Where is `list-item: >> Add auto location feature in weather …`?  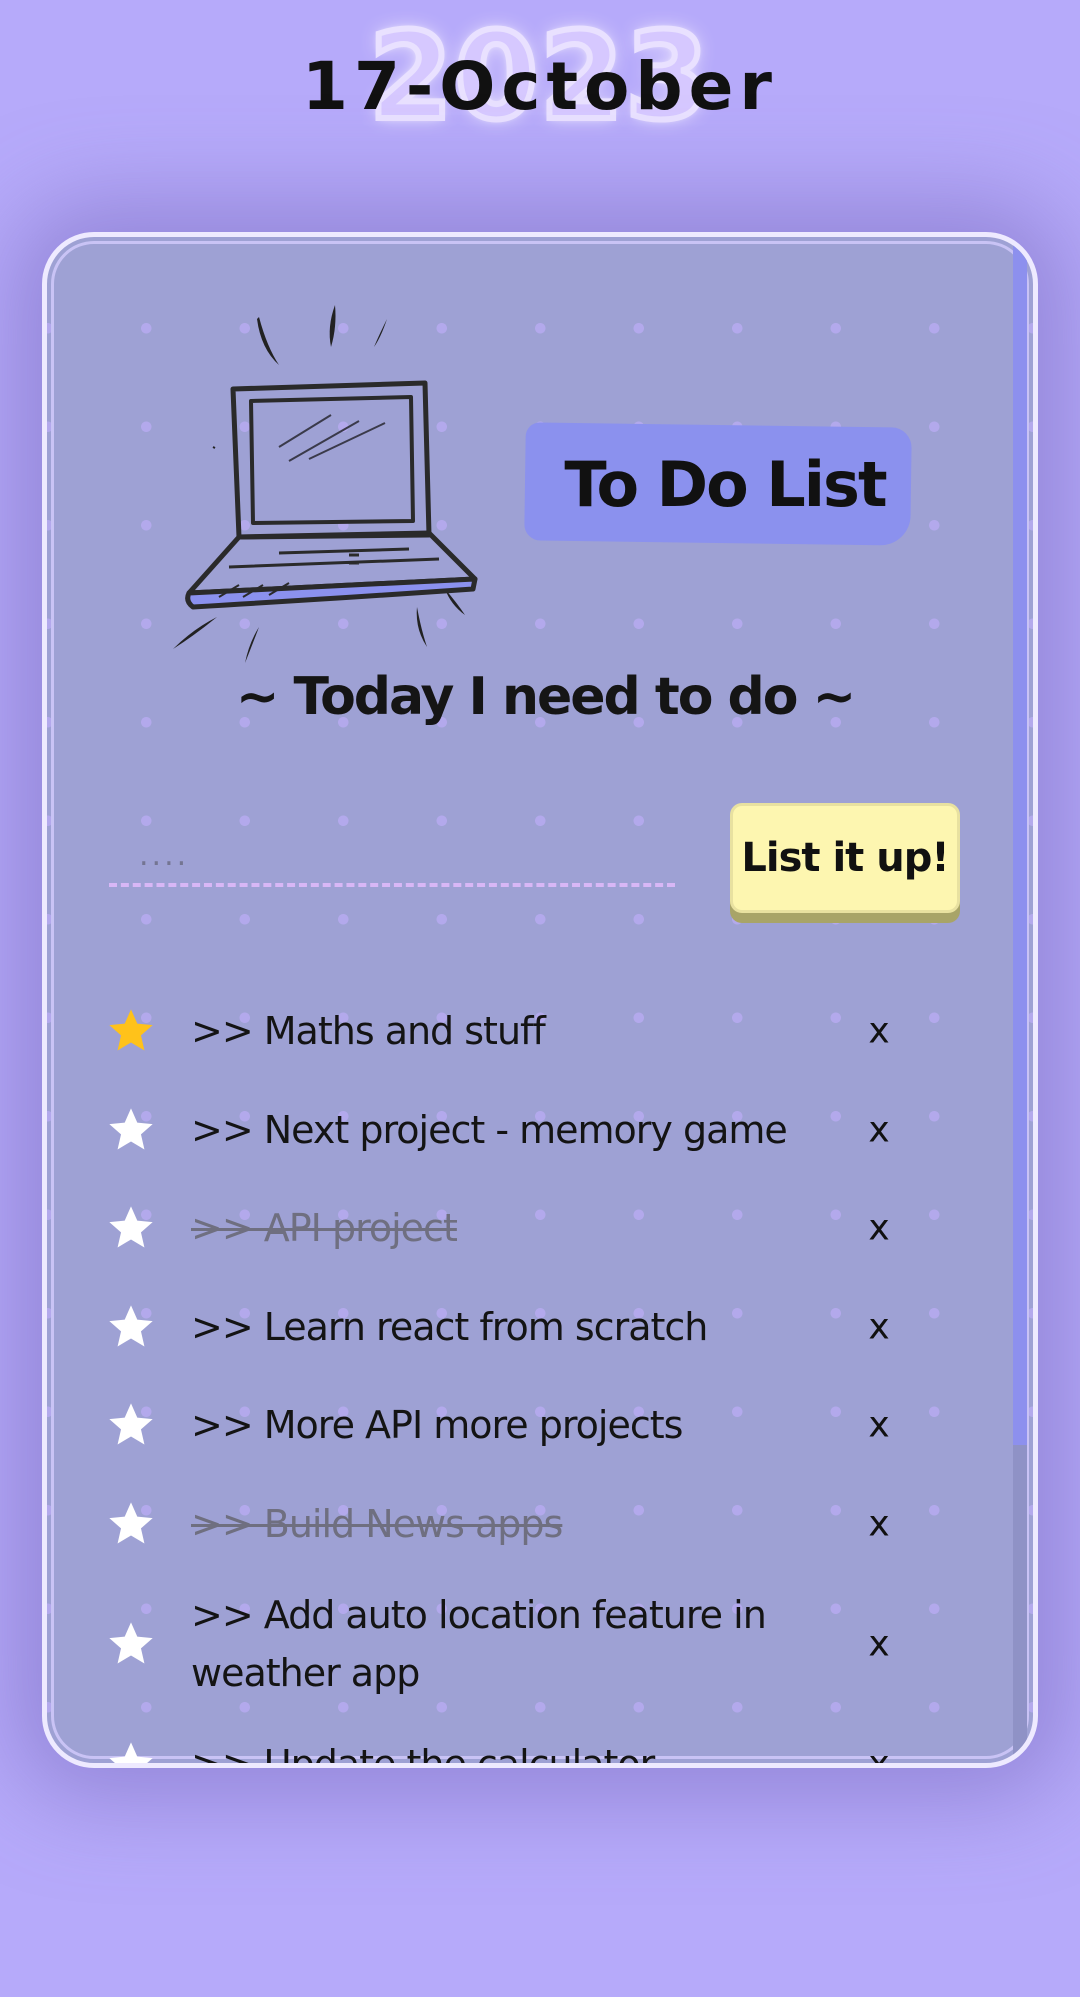
list-item: >> Add auto location feature in weather … is located at coordinates (540, 1644).